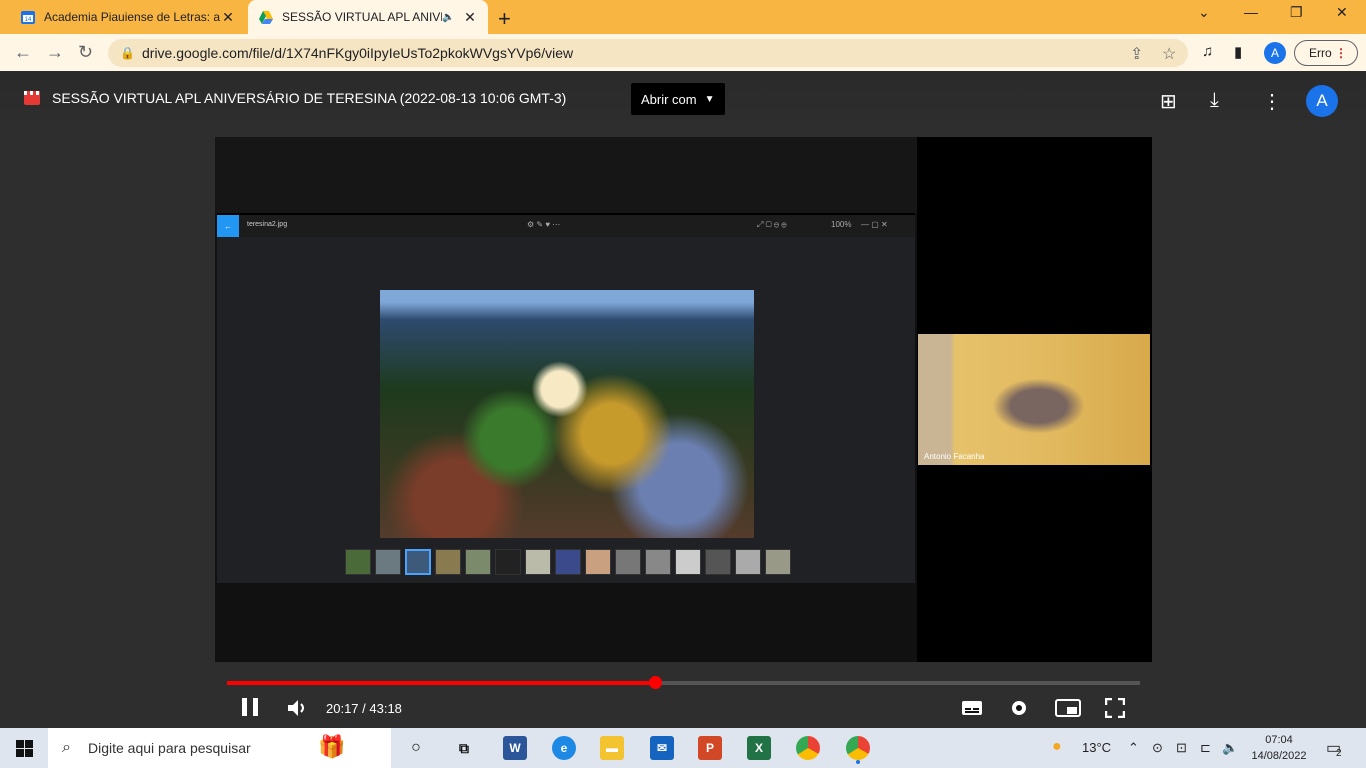 This screenshot has height=768, width=1366. Describe the element at coordinates (23, 52) in the screenshot. I see `back-icon: ←` at that location.